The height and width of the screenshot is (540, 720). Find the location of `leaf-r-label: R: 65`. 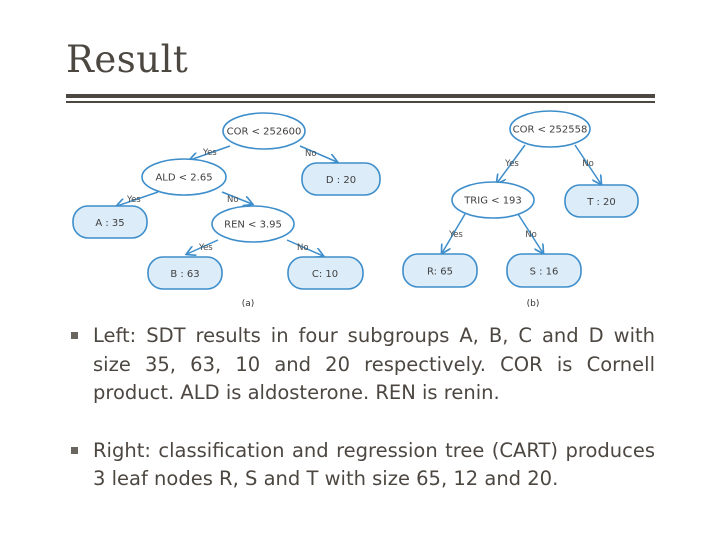

leaf-r-label: R: 65 is located at coordinates (440, 272).